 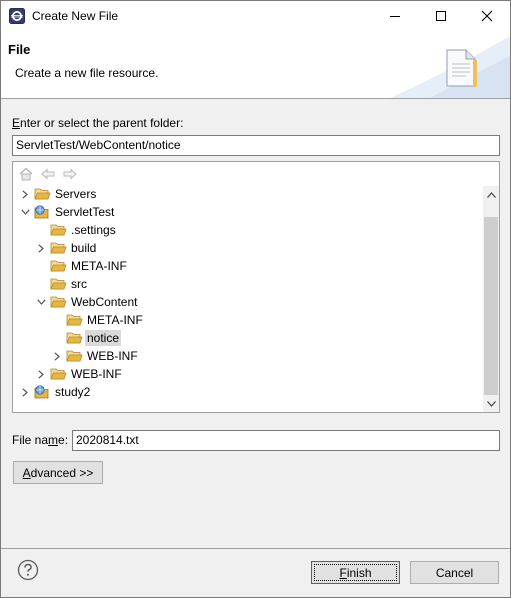 What do you see at coordinates (104, 302) in the screenshot?
I see `tree-item-label: WebContent` at bounding box center [104, 302].